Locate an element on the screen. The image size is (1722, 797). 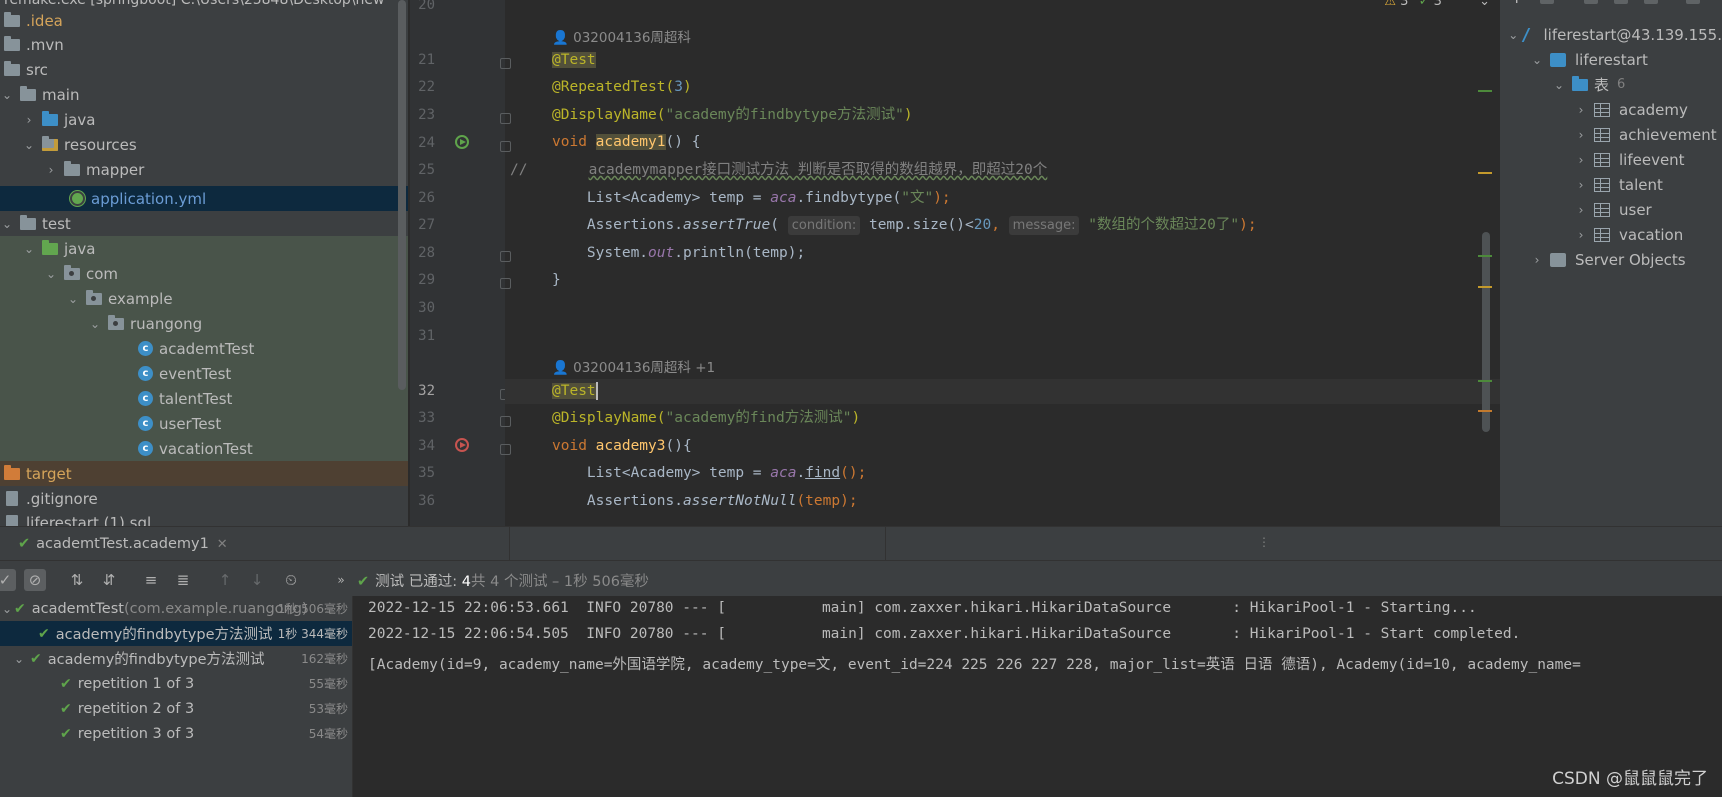
code-line-24: void academy1() { is located at coordinates (626, 142).